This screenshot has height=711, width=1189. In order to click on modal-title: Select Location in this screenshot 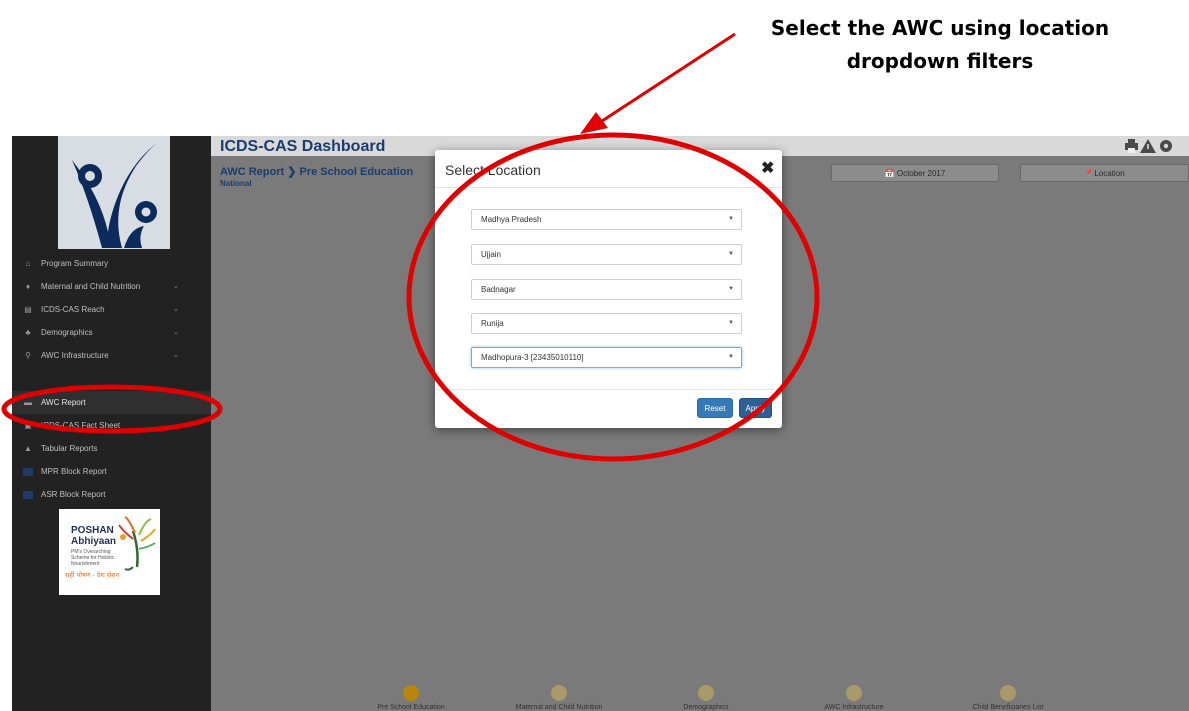, I will do `click(493, 170)`.